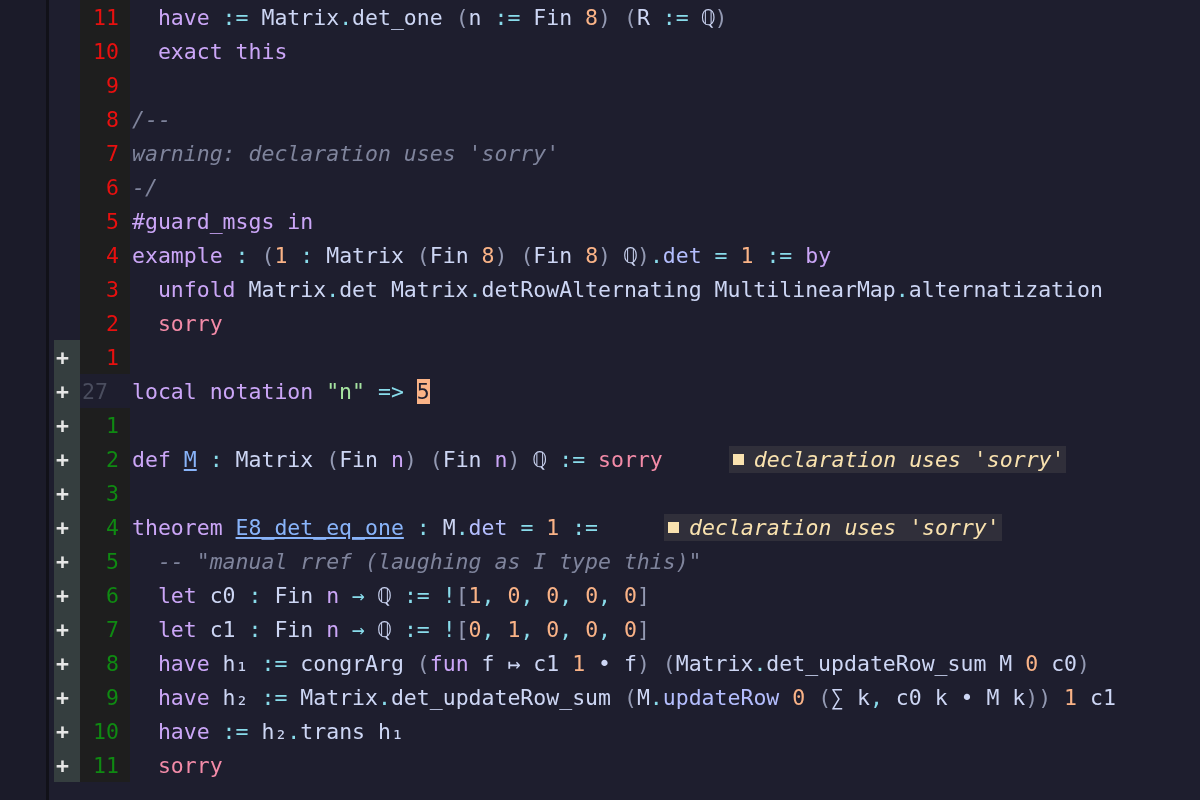 This screenshot has height=800, width=1200. What do you see at coordinates (403, 595) in the screenshot?
I see `code-line: let c0 : Fin n → ℚ := ![1, 0, 0, 0, 0]` at bounding box center [403, 595].